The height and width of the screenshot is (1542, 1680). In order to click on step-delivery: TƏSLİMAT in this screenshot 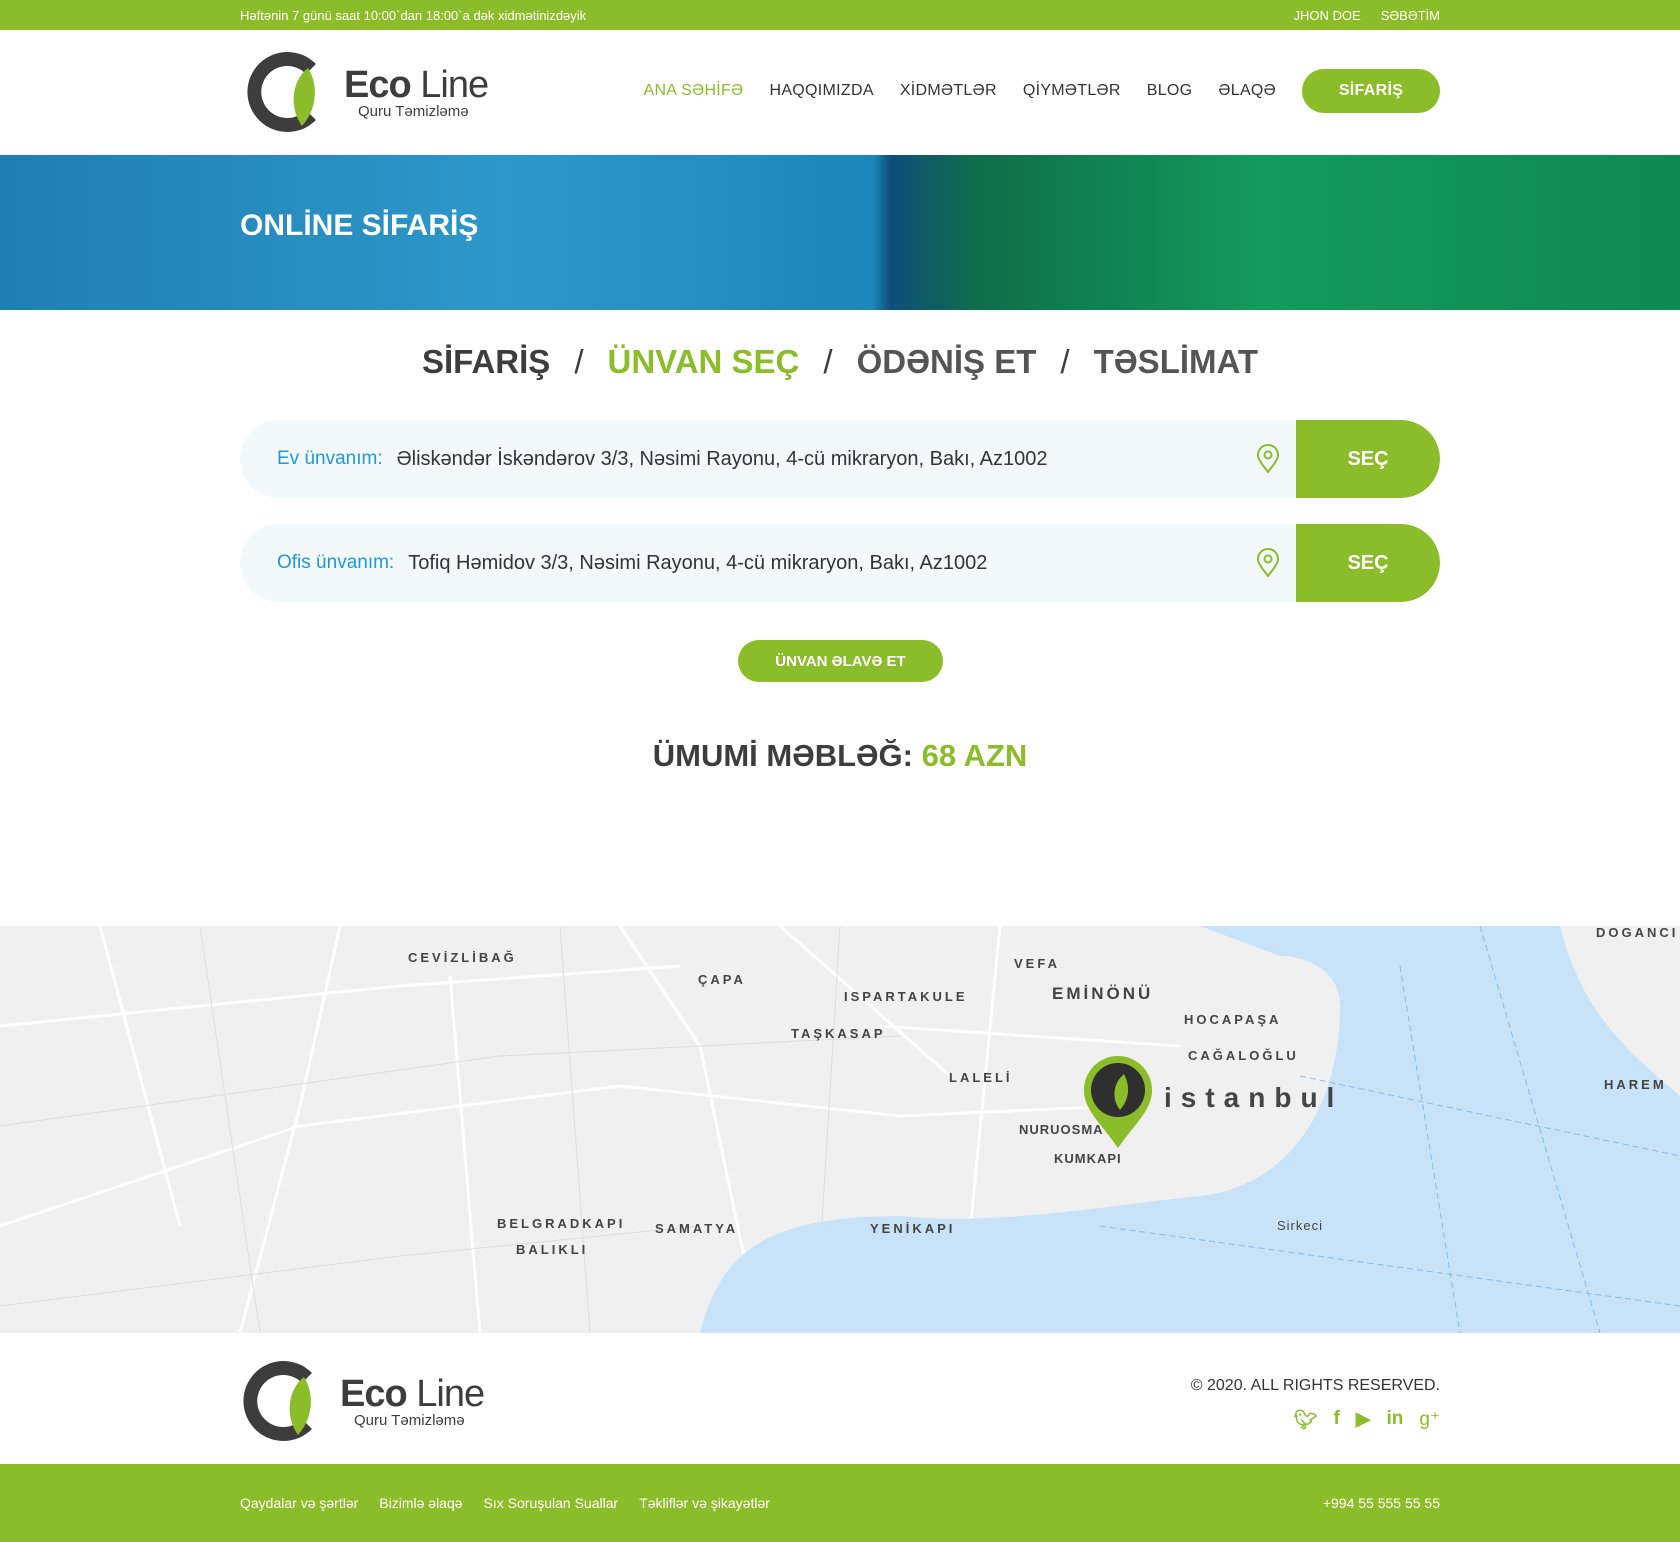, I will do `click(1176, 361)`.